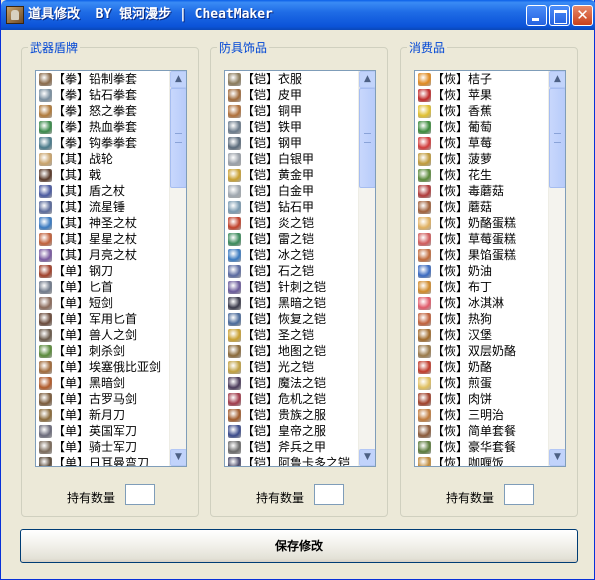 The height and width of the screenshot is (580, 595). I want to click on list-item: 【单】埃塞俄比亚剑, so click(102, 367).